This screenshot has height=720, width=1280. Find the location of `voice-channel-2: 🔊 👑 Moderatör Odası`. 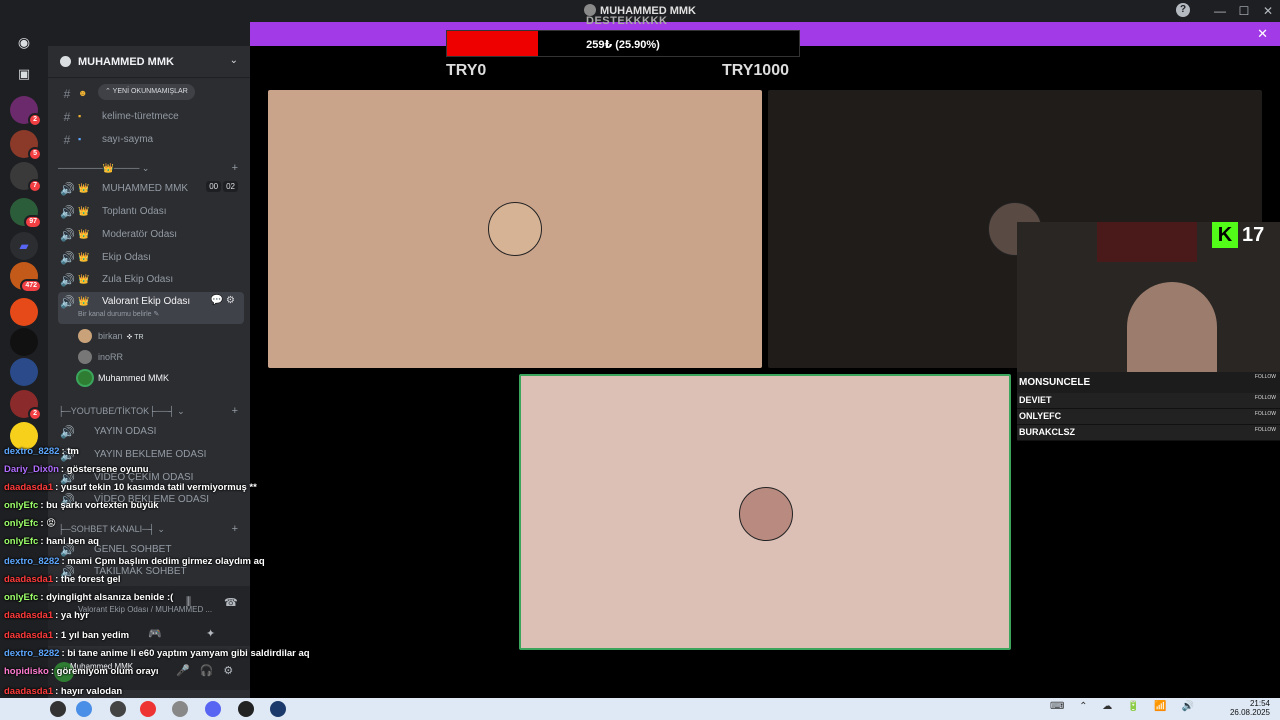

voice-channel-2: 🔊 👑 Moderatör Odası is located at coordinates (151, 235).